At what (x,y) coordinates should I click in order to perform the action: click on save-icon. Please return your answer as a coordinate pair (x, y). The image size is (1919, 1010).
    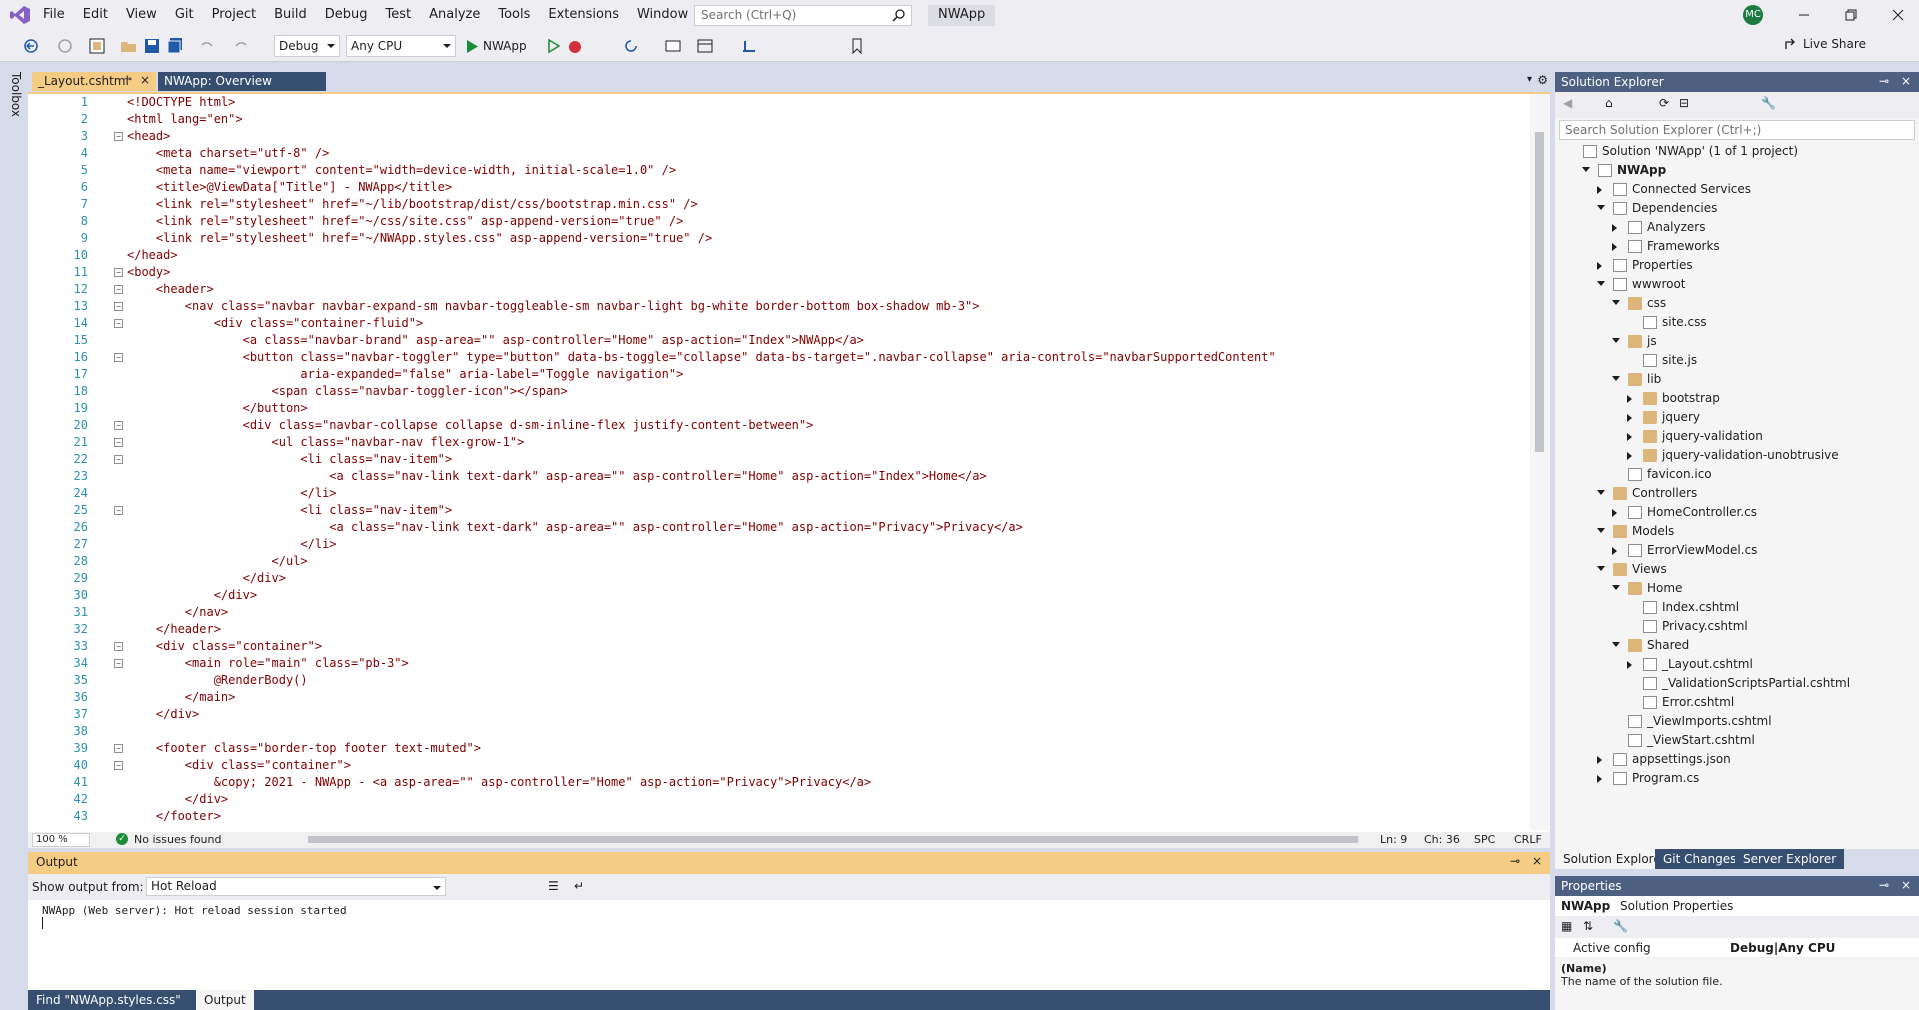
    Looking at the image, I should click on (152, 46).